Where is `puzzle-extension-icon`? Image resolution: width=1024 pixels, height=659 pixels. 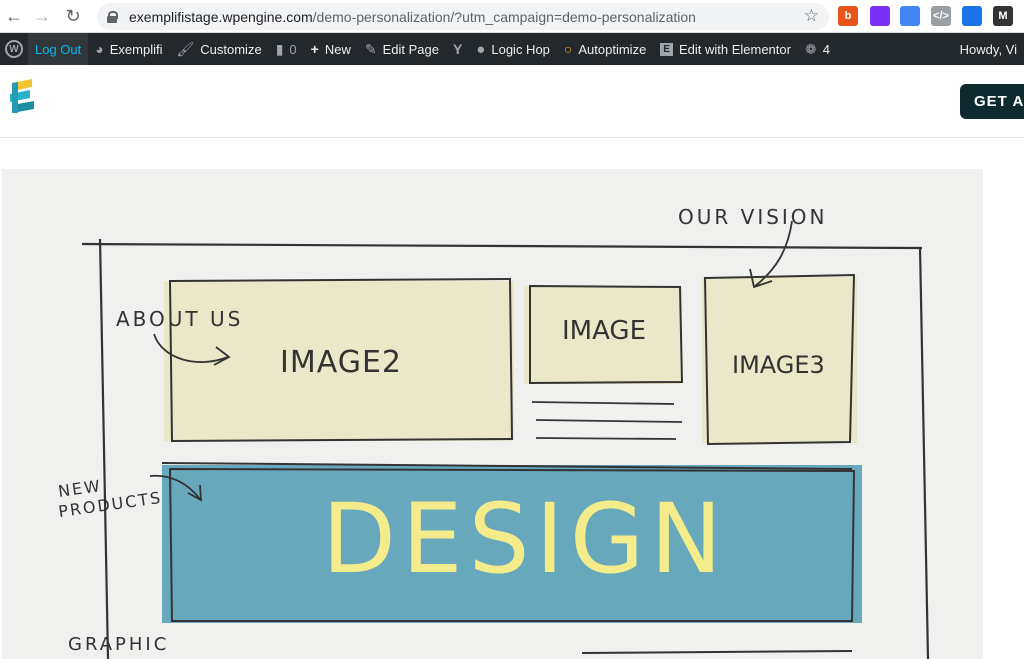
puzzle-extension-icon is located at coordinates (910, 16).